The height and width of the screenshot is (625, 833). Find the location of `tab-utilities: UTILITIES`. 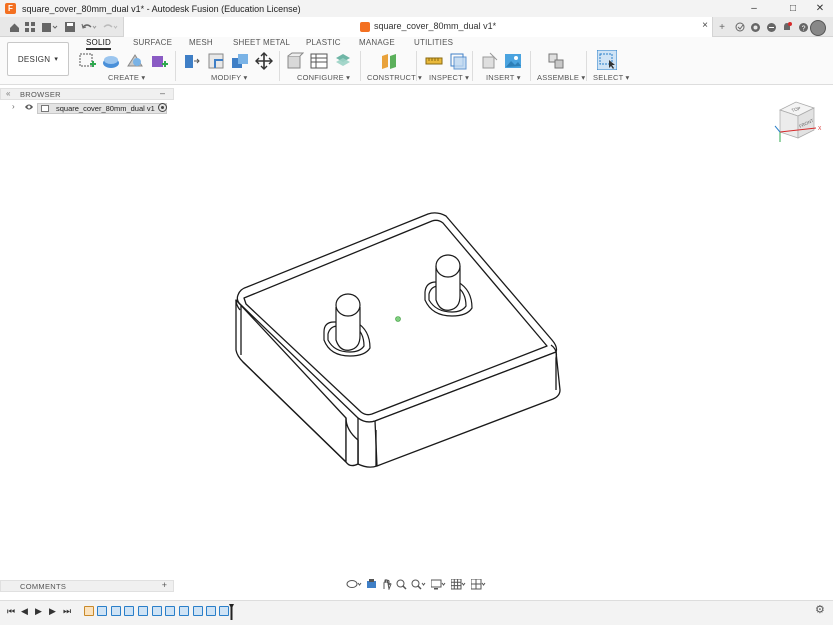

tab-utilities: UTILITIES is located at coordinates (433, 42).